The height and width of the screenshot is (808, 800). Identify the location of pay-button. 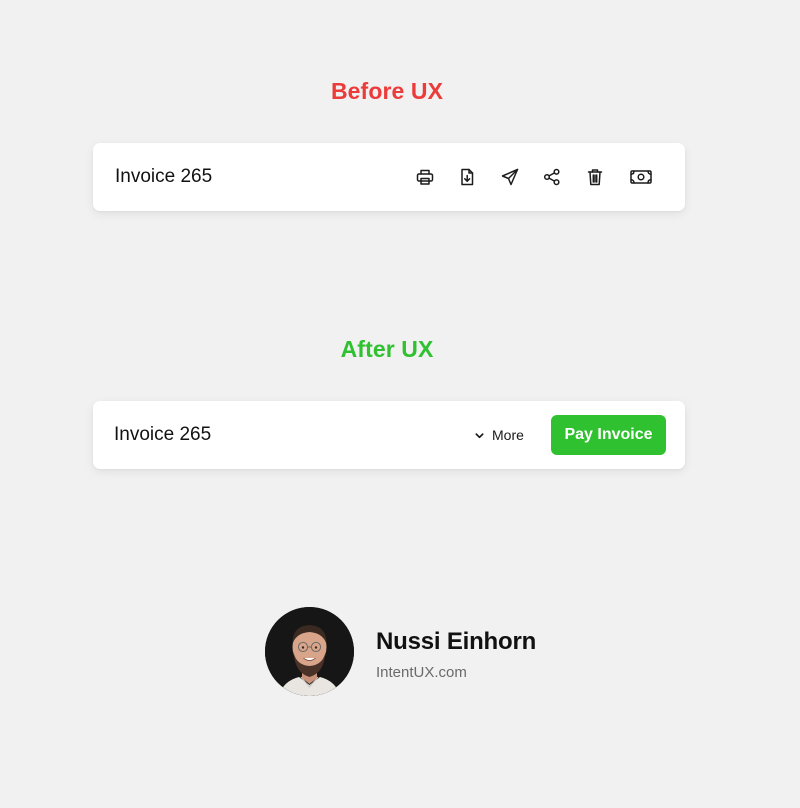
(641, 177).